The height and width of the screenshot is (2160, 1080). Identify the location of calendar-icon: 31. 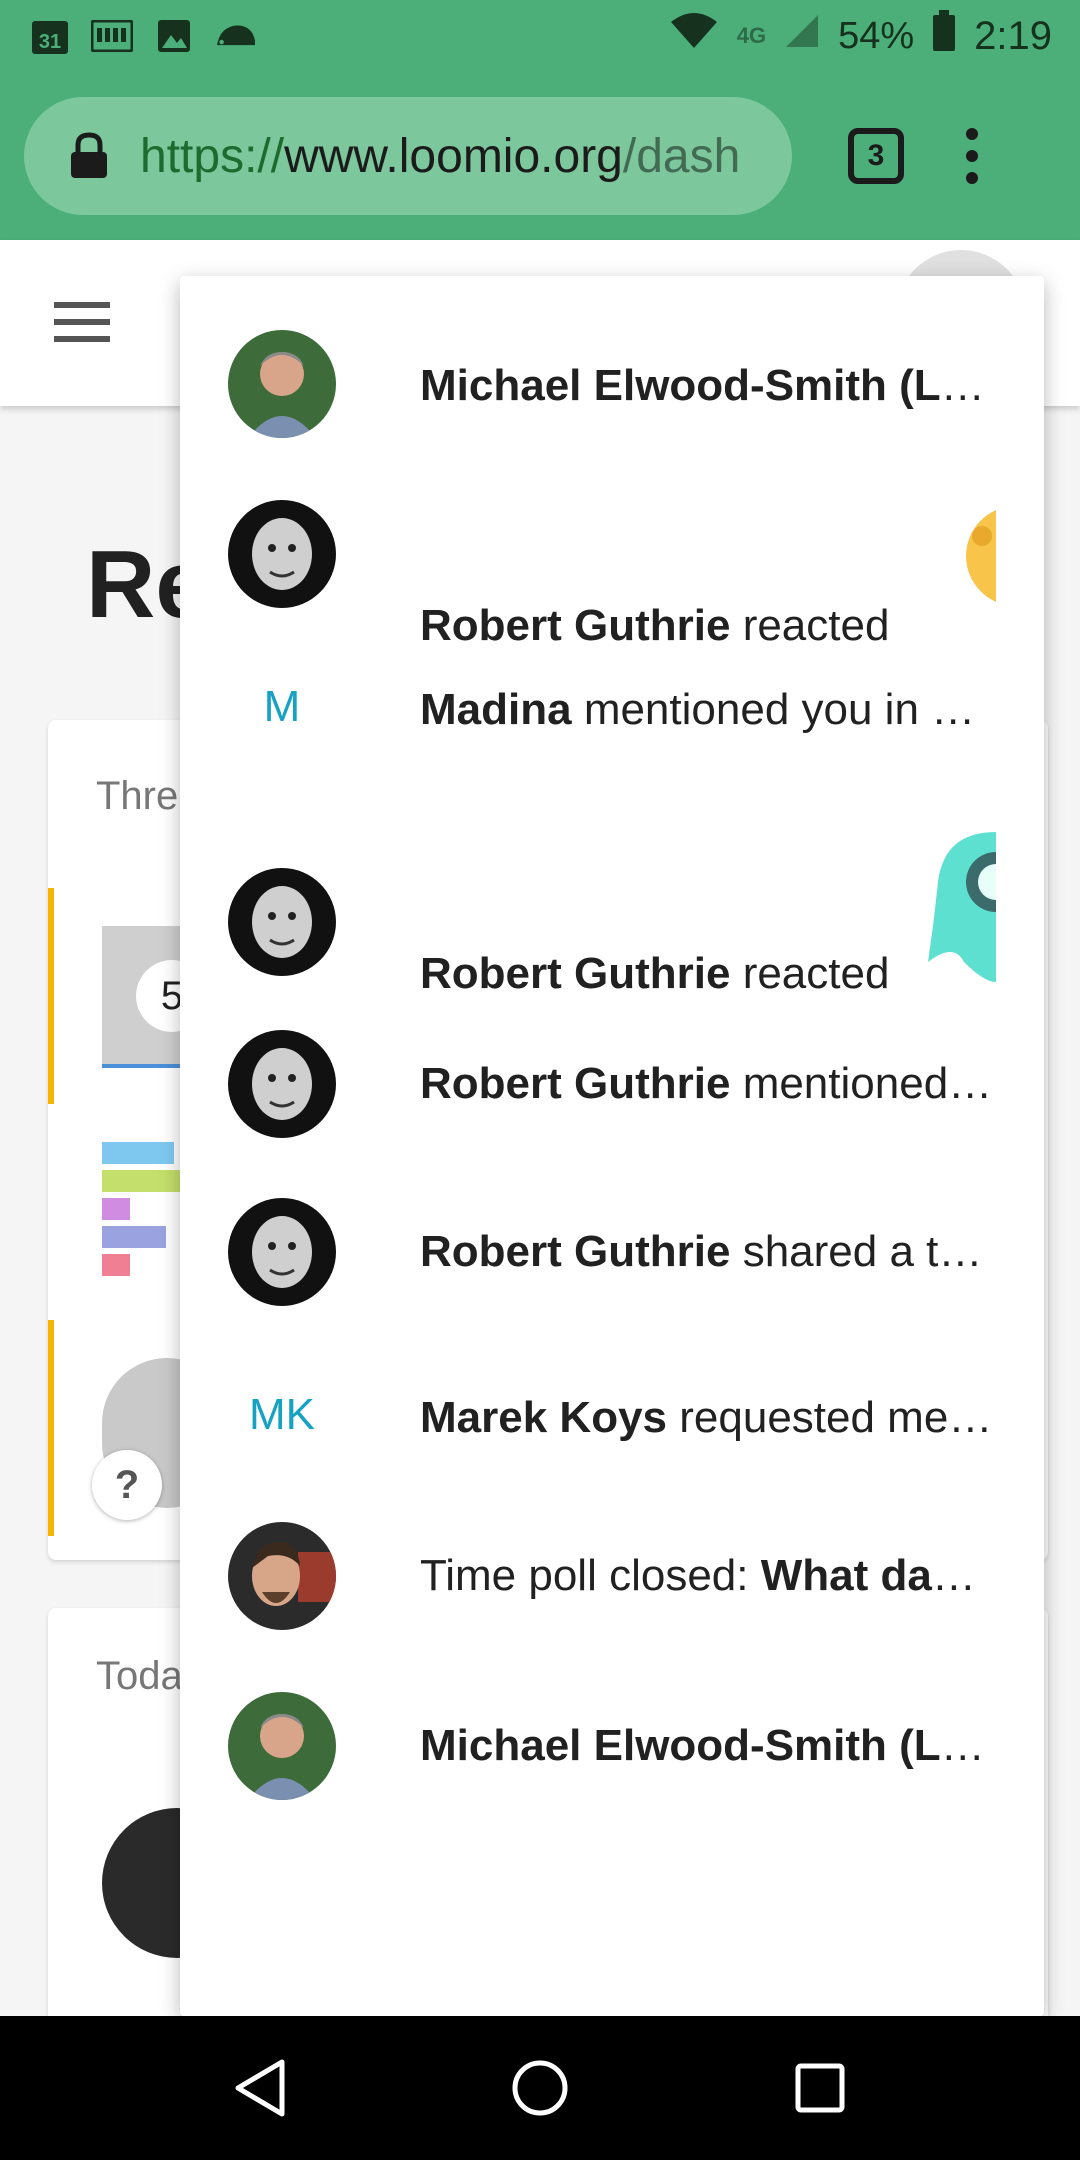
(50, 36).